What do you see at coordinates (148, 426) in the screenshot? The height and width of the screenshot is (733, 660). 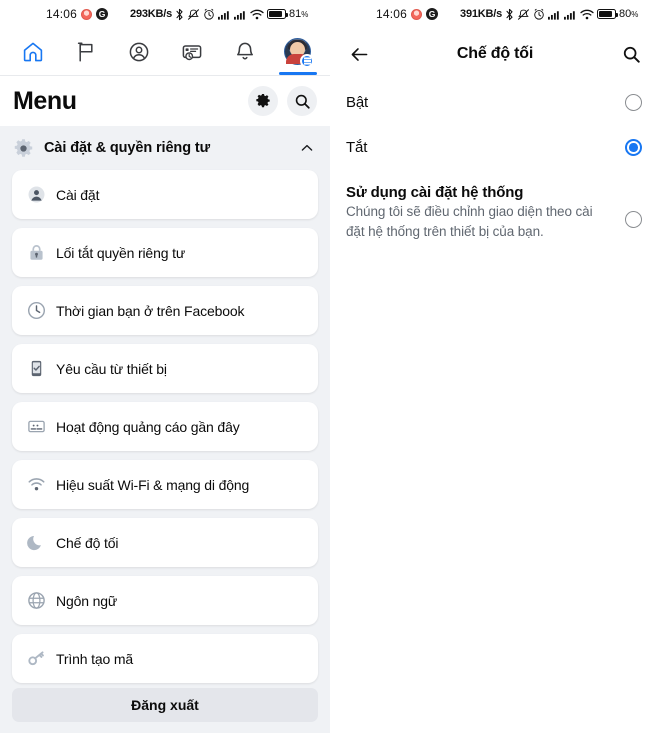 I see `list-item-label: Hoạt động quảng cáo gần đây` at bounding box center [148, 426].